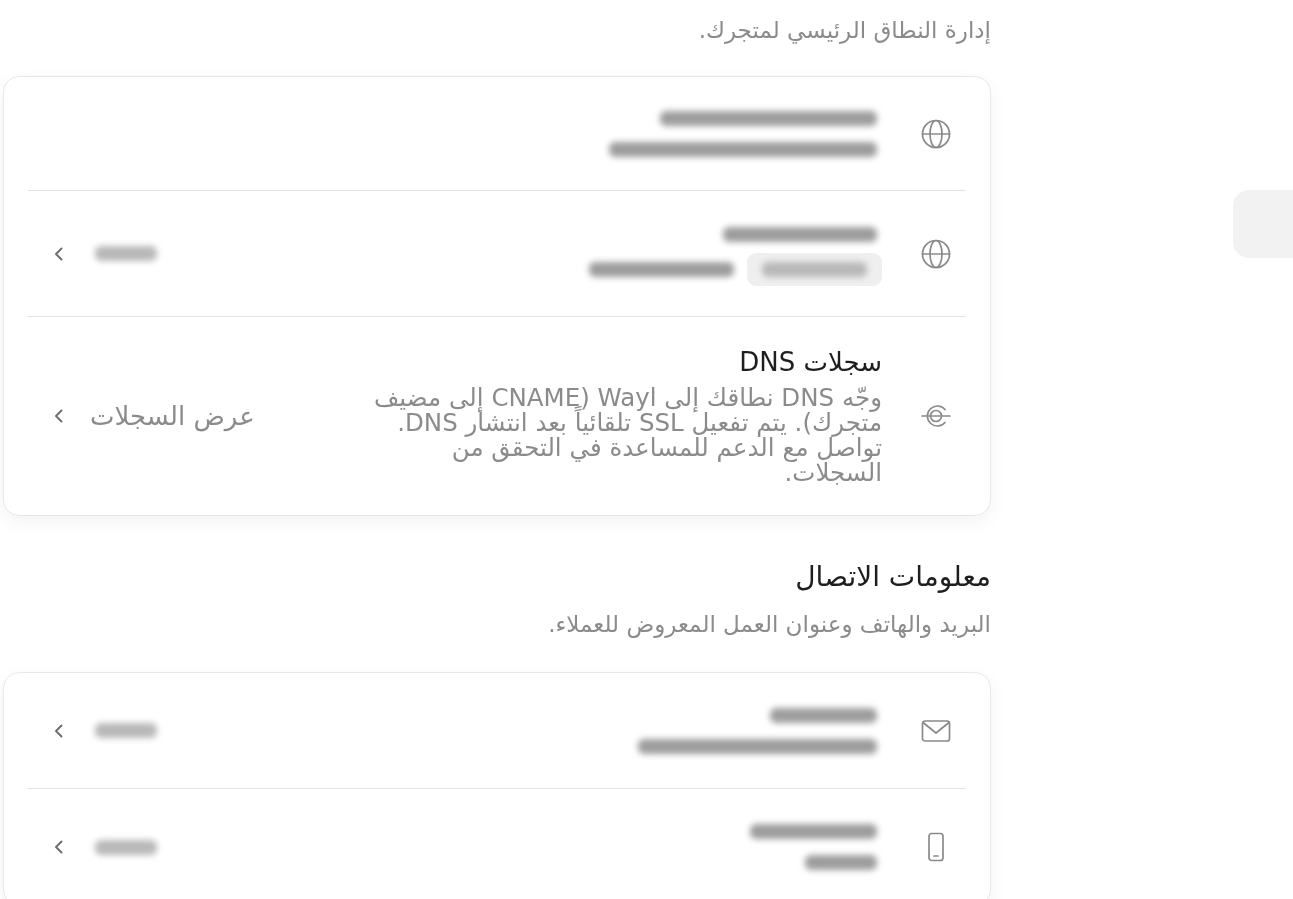 The width and height of the screenshot is (1293, 899). What do you see at coordinates (627, 435) in the screenshot?
I see `row-description: وجّه DNS نطاقك إلى Wayl (CNAME إلى مضيف متجرك). يتم تفعيل SSL تلقائياً بعد انتشار DNS. تواصل مع الدعم للمساعدة في التحقق من السجلات.` at bounding box center [627, 435].